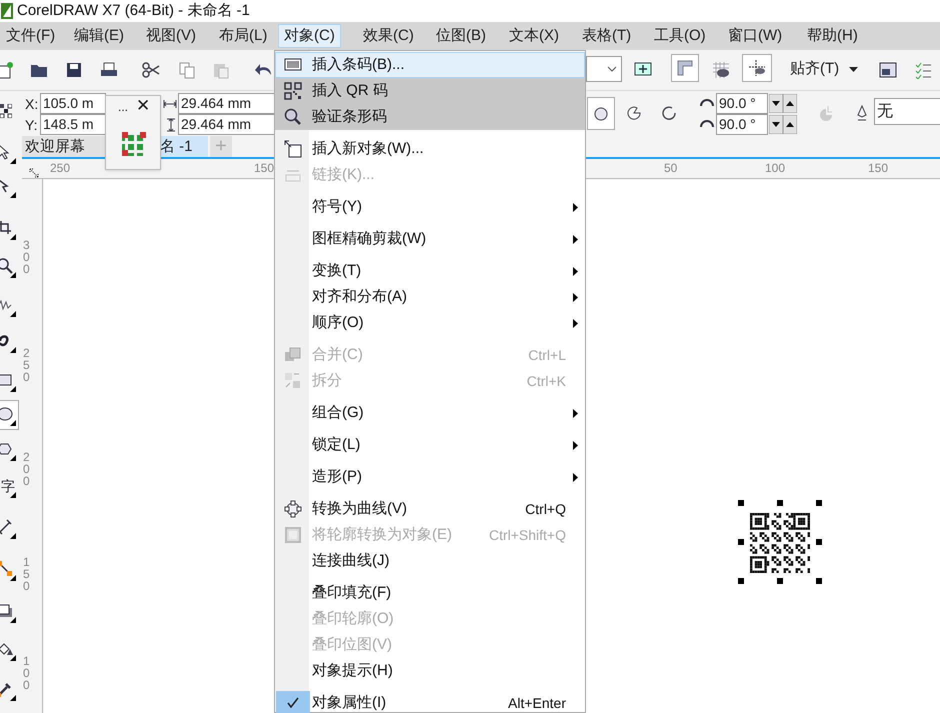 The image size is (940, 713). Describe the element at coordinates (133, 10) in the screenshot. I see `window-title: CorelDRAW X7 (64-Bit) - 未命名 -1` at that location.